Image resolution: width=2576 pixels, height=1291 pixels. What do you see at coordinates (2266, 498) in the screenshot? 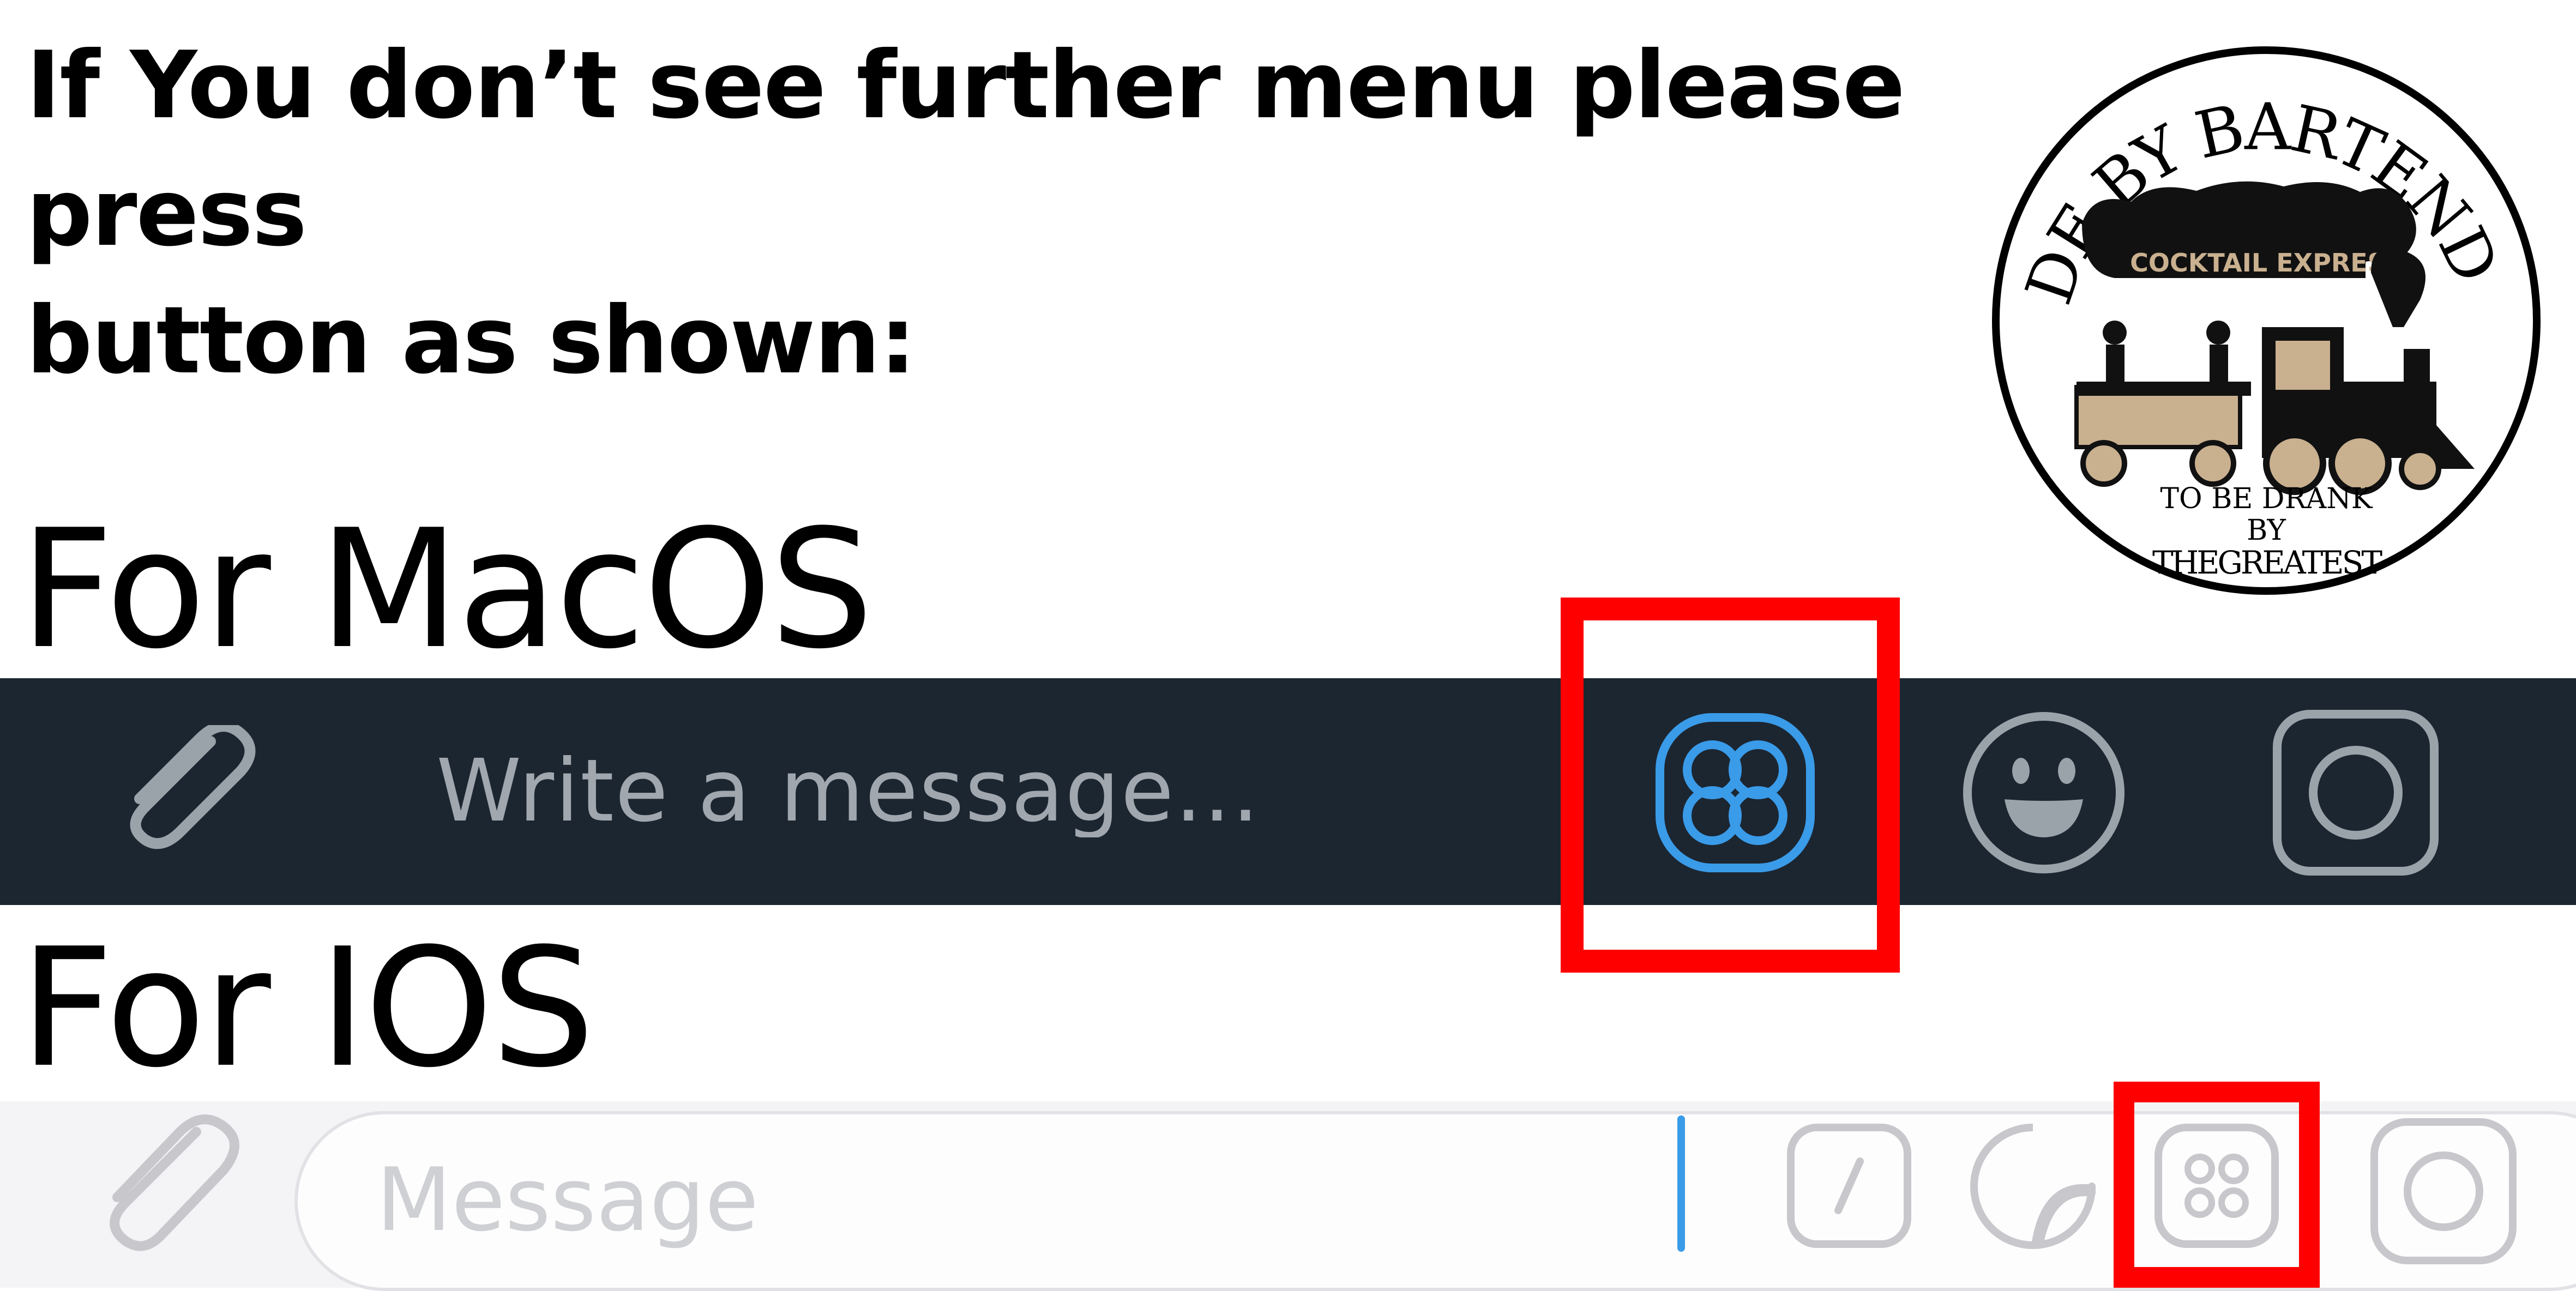
I see `logo-line-1: TO BE DRANK` at bounding box center [2266, 498].